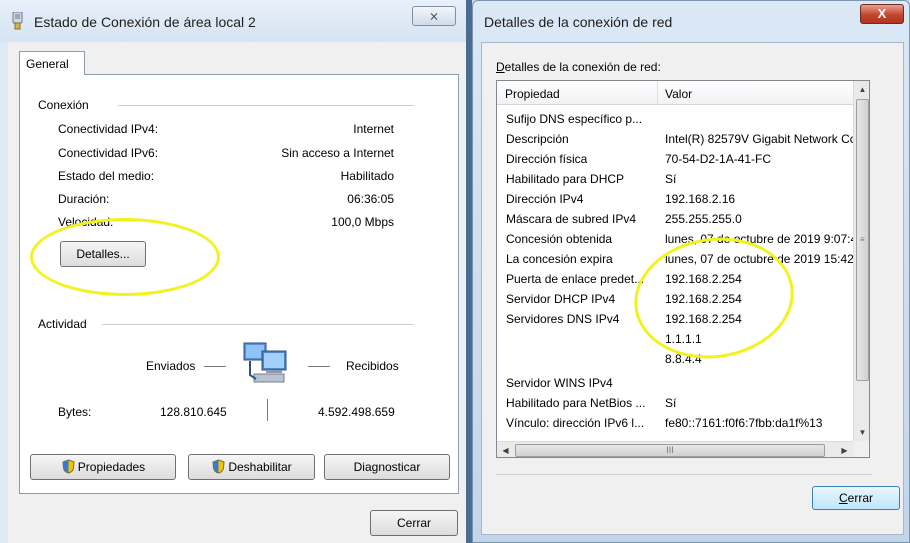  I want to click on duration-value: 06:36:05, so click(370, 199).